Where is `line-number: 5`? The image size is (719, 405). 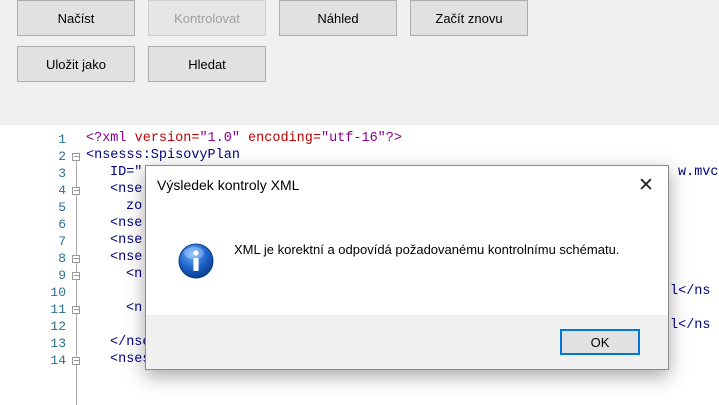 line-number: 5 is located at coordinates (62, 207).